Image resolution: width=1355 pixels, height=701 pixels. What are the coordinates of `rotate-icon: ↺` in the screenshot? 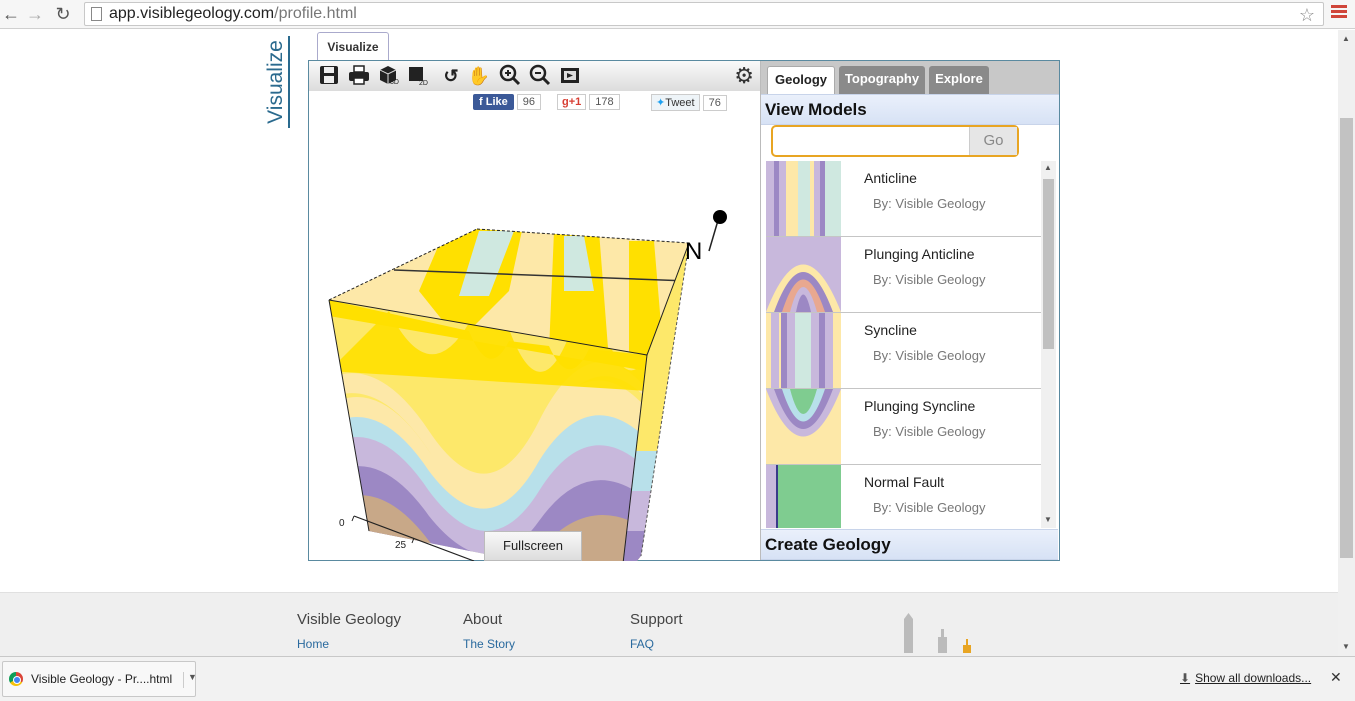 It's located at (451, 76).